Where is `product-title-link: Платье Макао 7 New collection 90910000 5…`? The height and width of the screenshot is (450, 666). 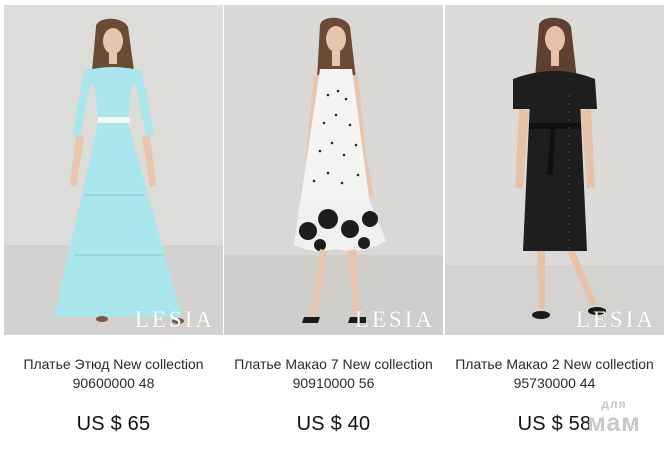
product-title-link: Платье Макао 7 New collection 90910000 5… is located at coordinates (333, 374).